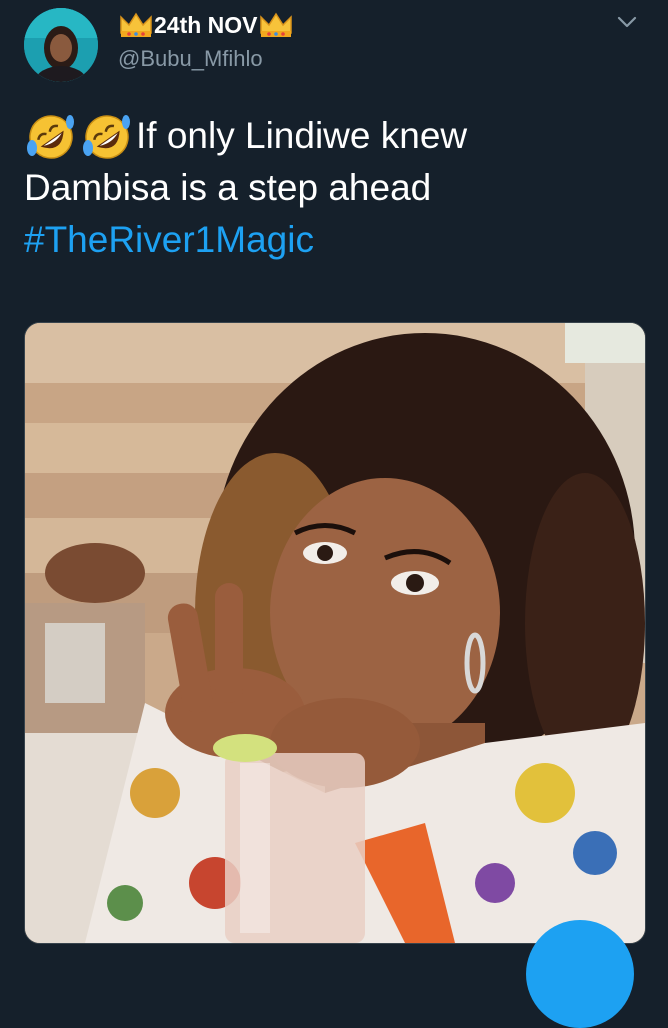 This screenshot has width=668, height=1028. Describe the element at coordinates (302, 135) in the screenshot. I see `tweet-text-line-1: If only Lindiwe knew` at that location.